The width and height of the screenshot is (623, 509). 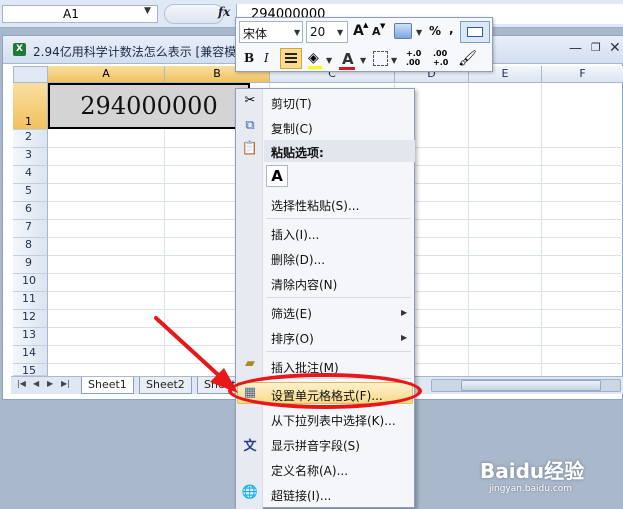 What do you see at coordinates (467, 58) in the screenshot?
I see `format-brush-icon: 🖌` at bounding box center [467, 58].